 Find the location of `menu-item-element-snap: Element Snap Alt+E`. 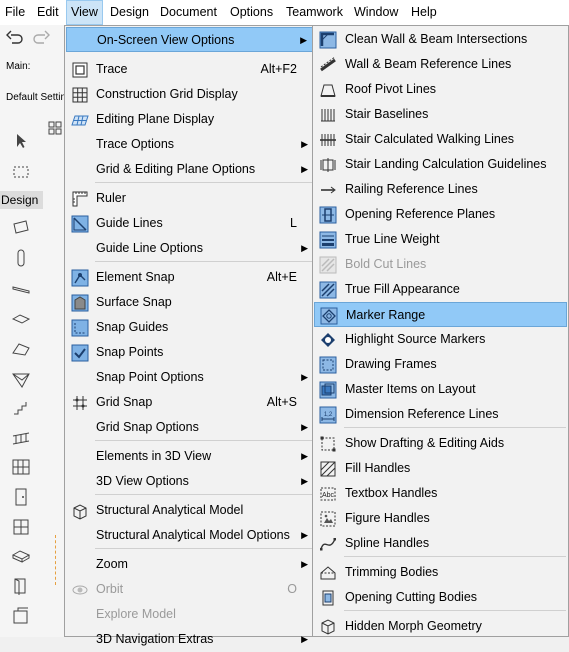

menu-item-element-snap: Element Snap Alt+E is located at coordinates (190, 277).